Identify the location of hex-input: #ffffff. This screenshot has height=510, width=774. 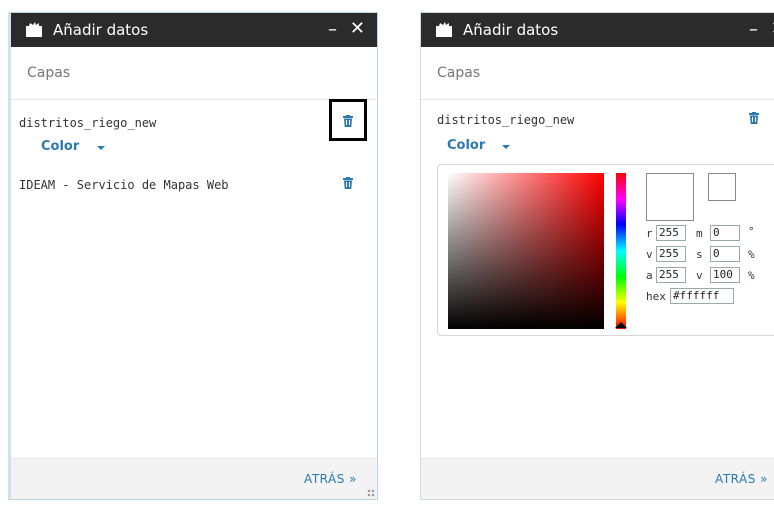
(702, 296).